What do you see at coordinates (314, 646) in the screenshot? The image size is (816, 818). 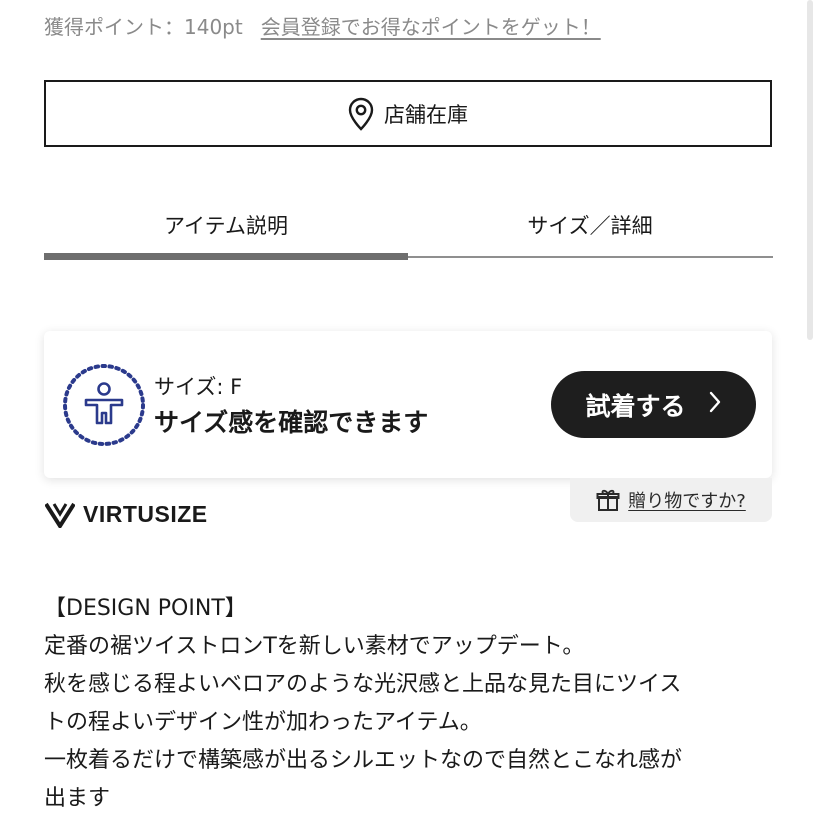 I see `description-line: 定番の裾ツイストロンTを新しい素材でアップデート。` at bounding box center [314, 646].